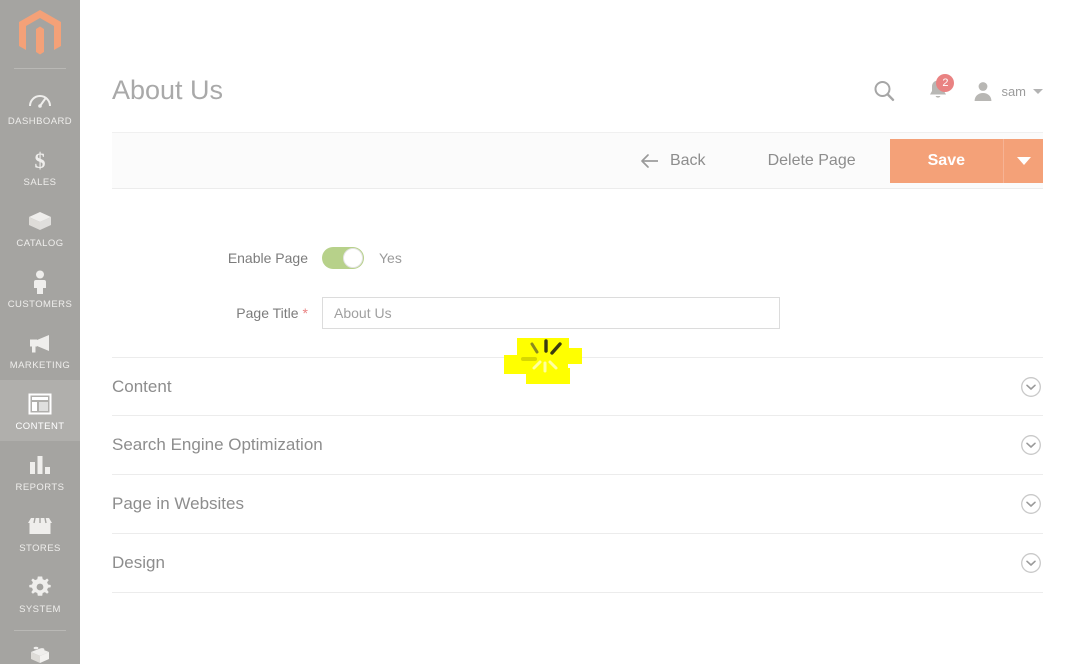 The width and height of the screenshot is (1067, 664). I want to click on sidebar-item-label: MARKETING, so click(40, 365).